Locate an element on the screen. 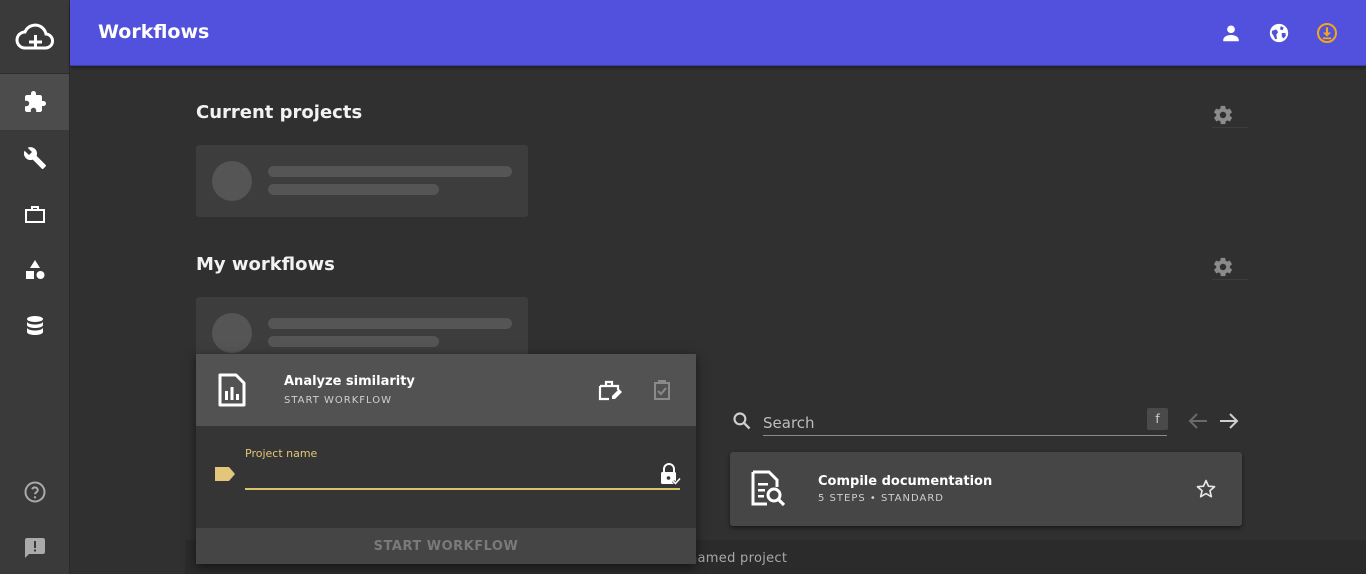 This screenshot has width=1366, height=574. project-placeholder-card is located at coordinates (362, 181).